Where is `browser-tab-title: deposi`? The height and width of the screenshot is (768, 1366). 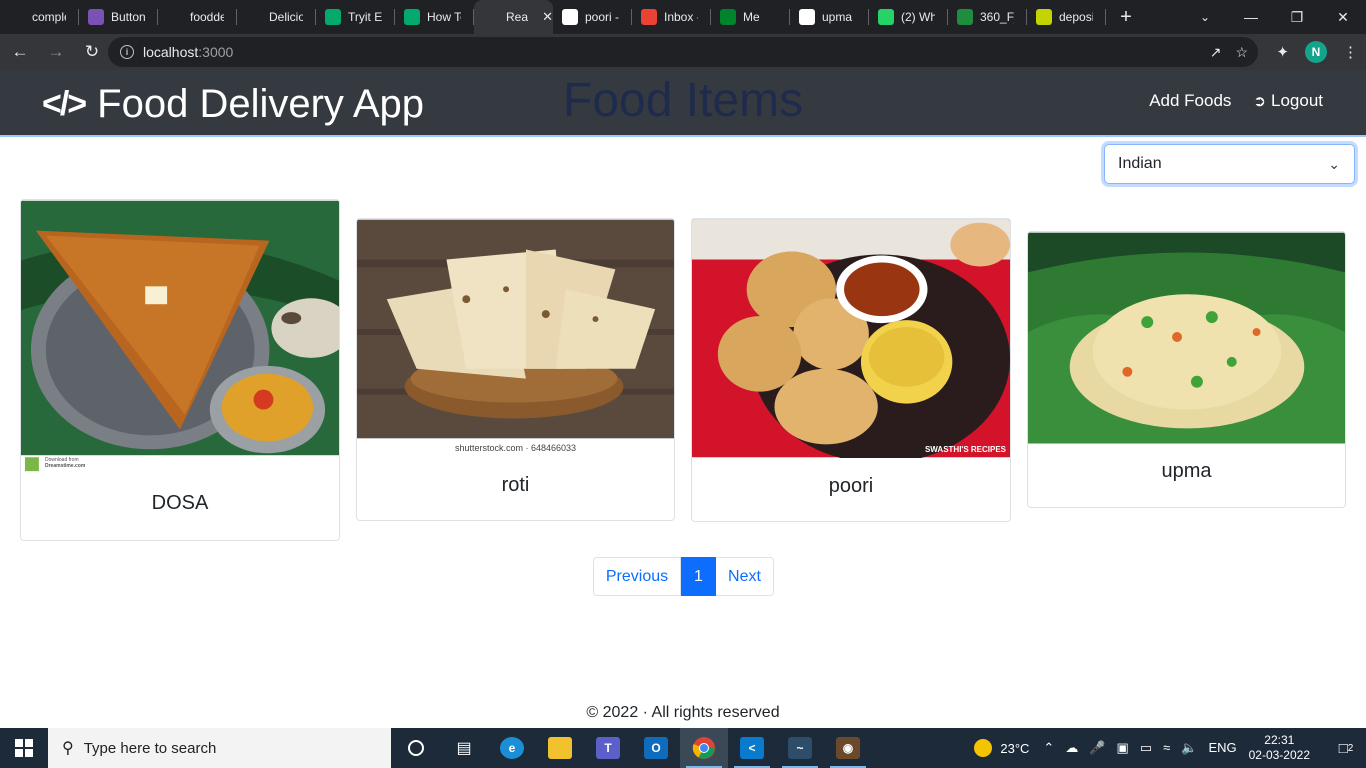
browser-tab-title: deposi is located at coordinates (1076, 17).